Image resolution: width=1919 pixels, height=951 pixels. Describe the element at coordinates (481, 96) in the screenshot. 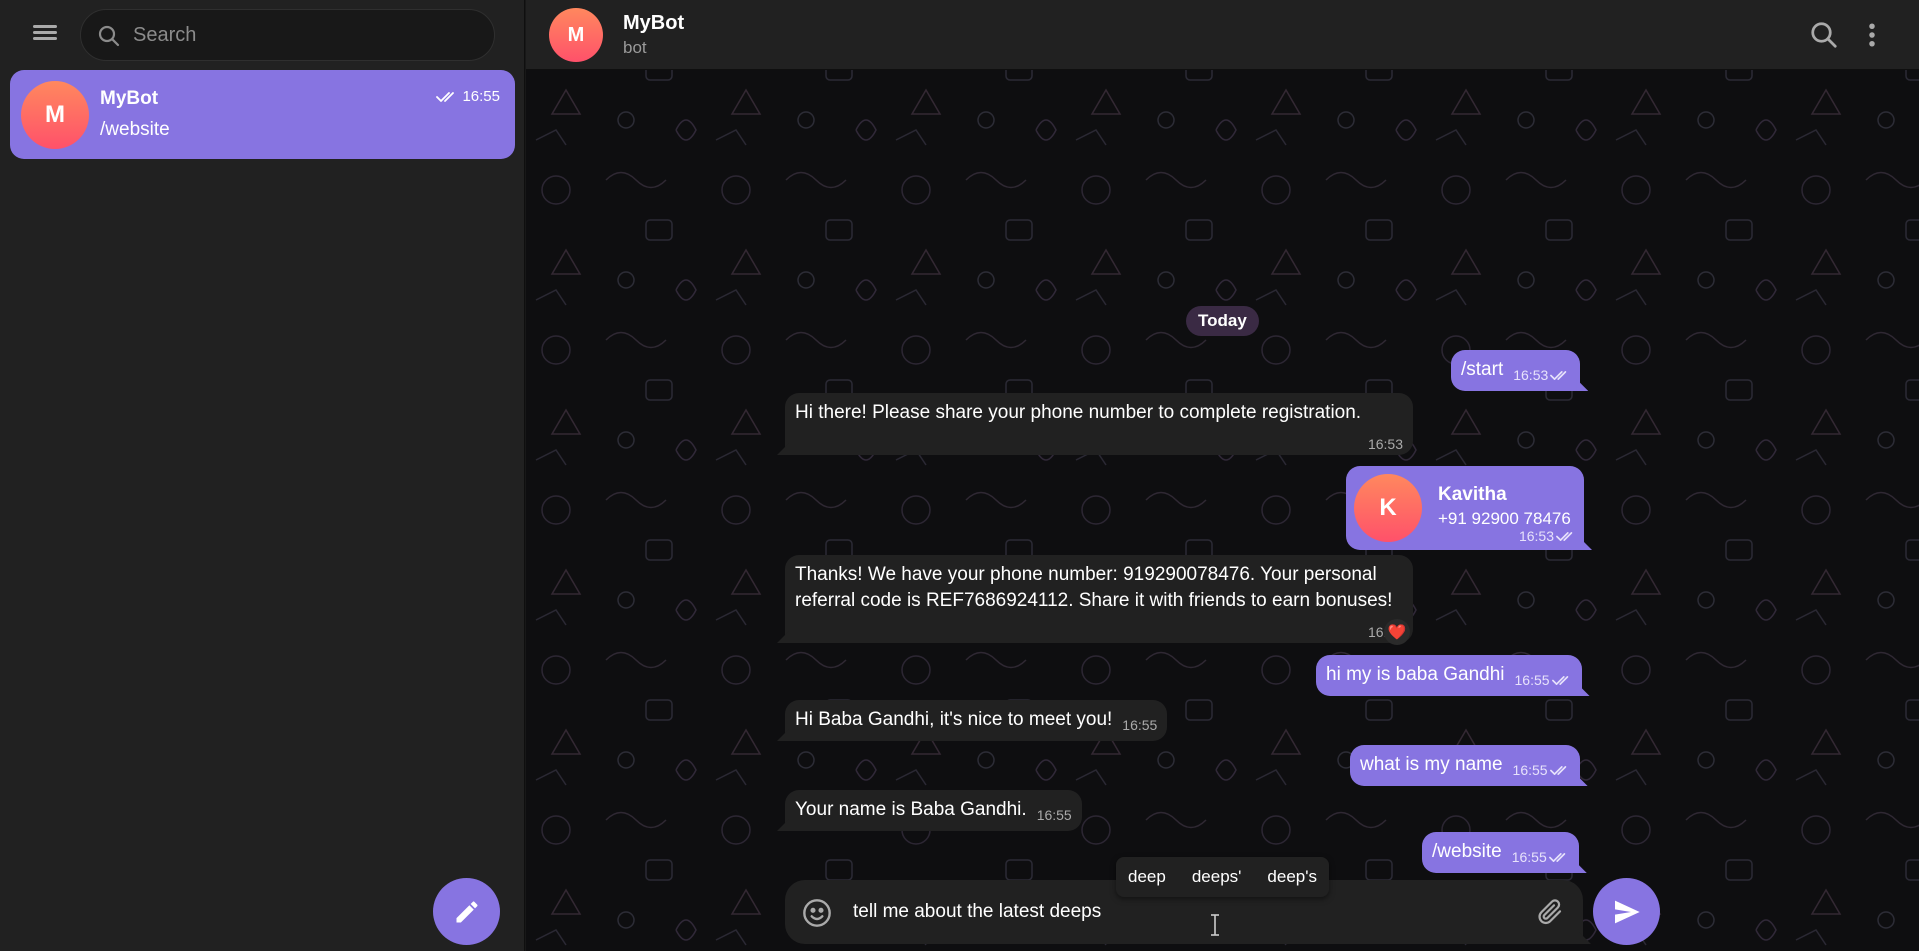

I see `chat-time-text: 16:55` at that location.